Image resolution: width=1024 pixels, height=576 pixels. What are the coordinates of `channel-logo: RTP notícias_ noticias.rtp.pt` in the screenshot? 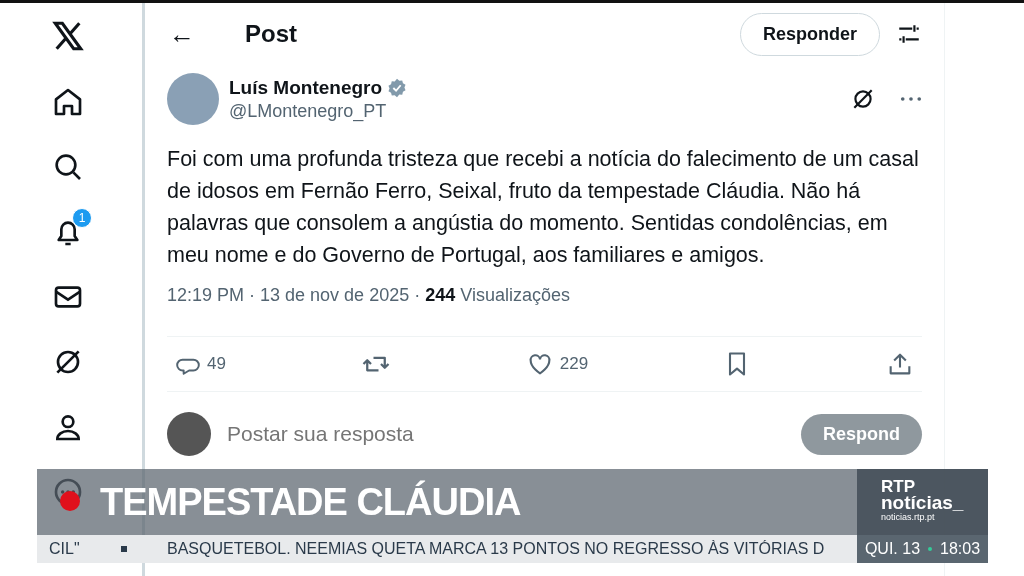 It's located at (922, 502).